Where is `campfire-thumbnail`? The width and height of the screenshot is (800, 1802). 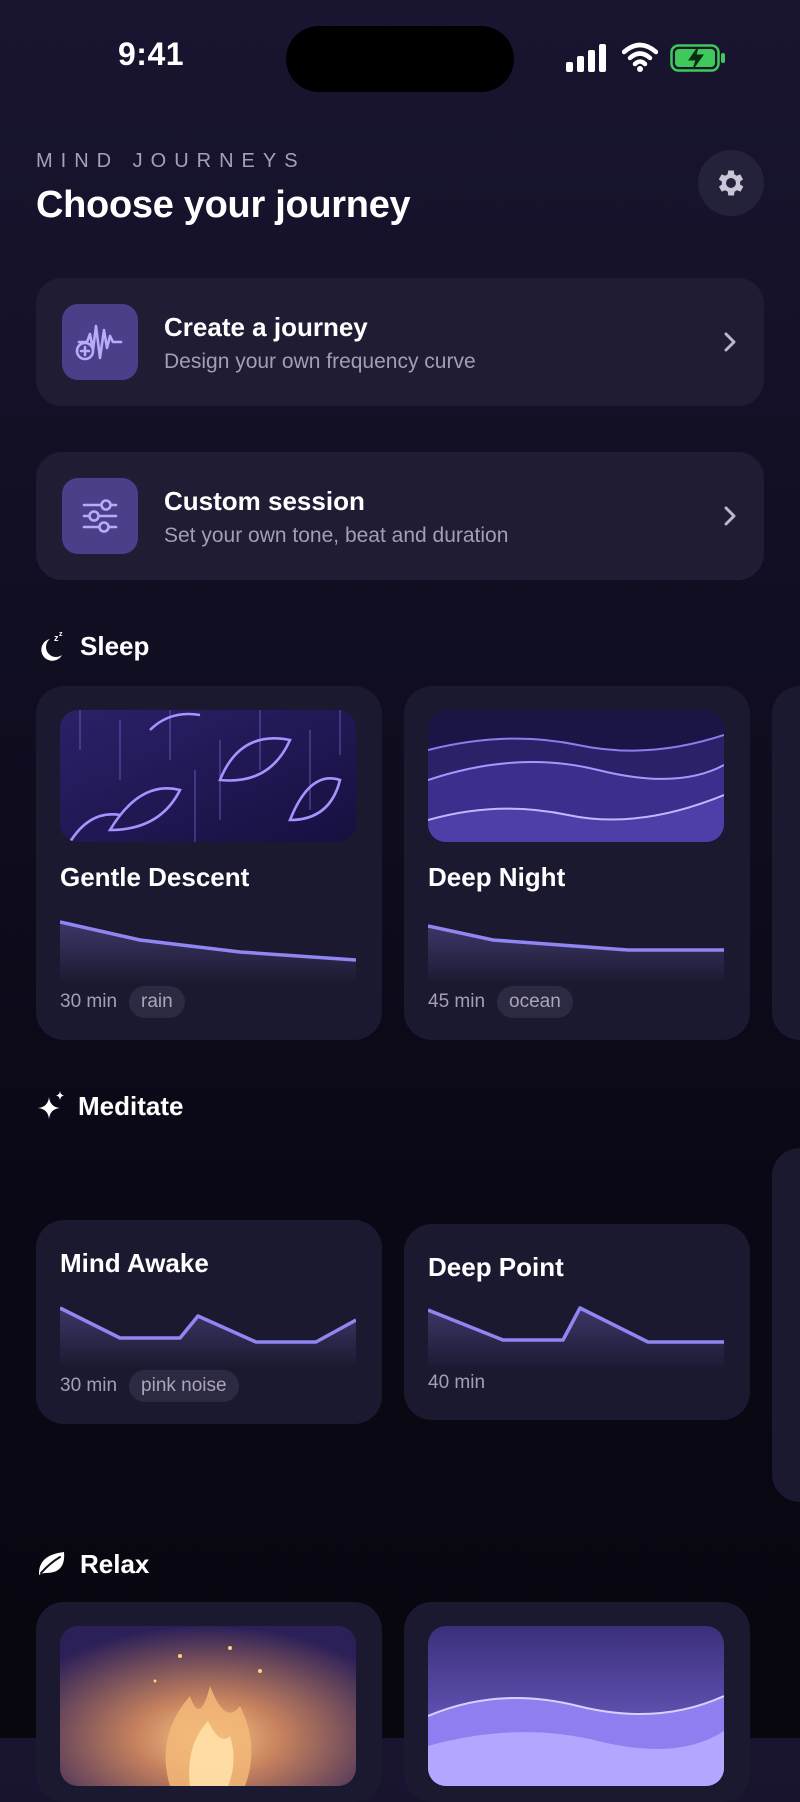 campfire-thumbnail is located at coordinates (208, 1706).